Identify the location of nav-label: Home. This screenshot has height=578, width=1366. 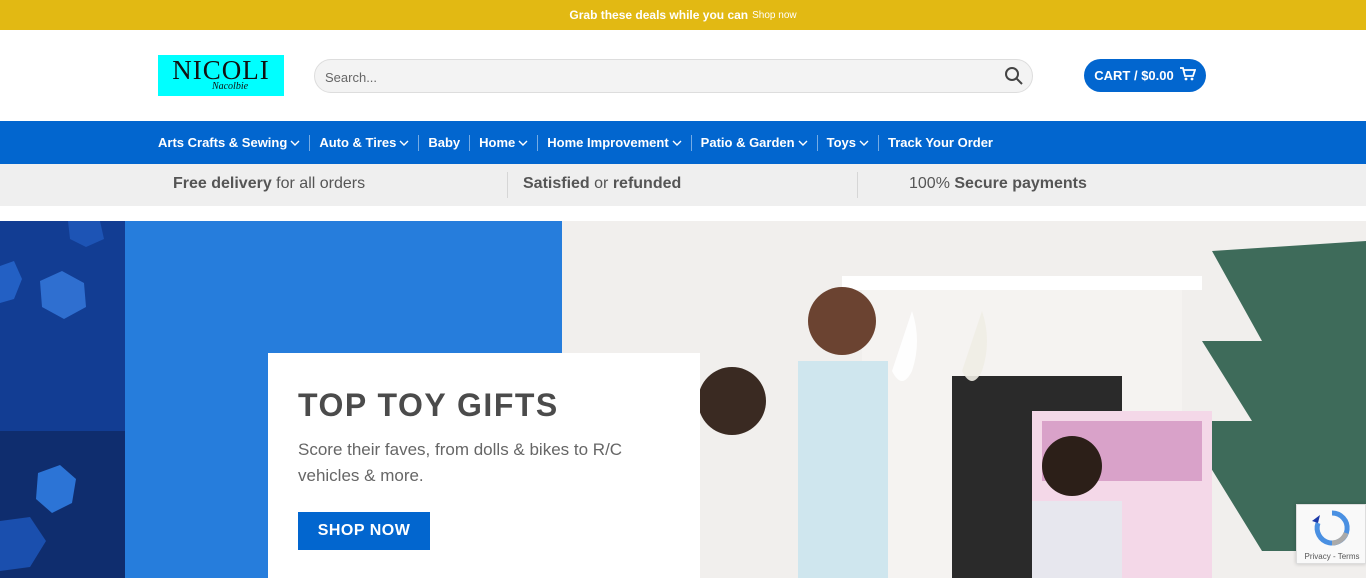
(497, 142).